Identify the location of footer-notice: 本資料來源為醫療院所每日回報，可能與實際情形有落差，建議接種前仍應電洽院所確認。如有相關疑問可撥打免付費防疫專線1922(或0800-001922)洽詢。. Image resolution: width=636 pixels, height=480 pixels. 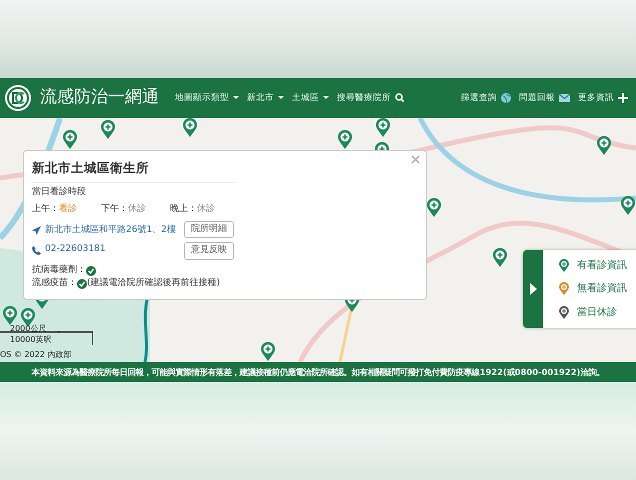
(318, 372).